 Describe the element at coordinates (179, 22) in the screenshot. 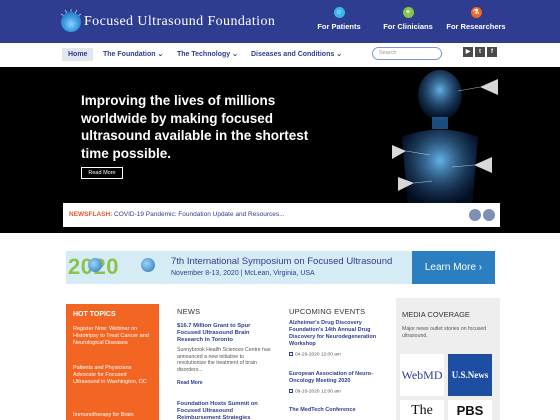

I see `brand-name: Focused Ultrasound Foundation` at that location.